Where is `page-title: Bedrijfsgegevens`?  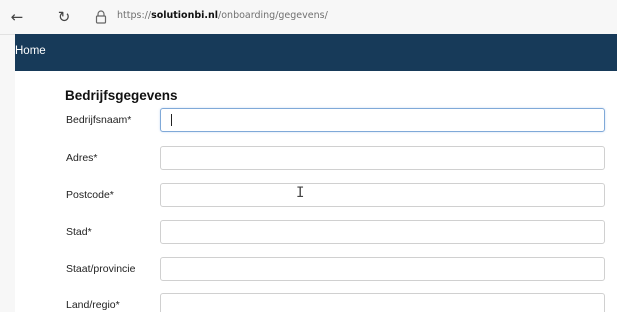
page-title: Bedrijfsgegevens is located at coordinates (121, 95).